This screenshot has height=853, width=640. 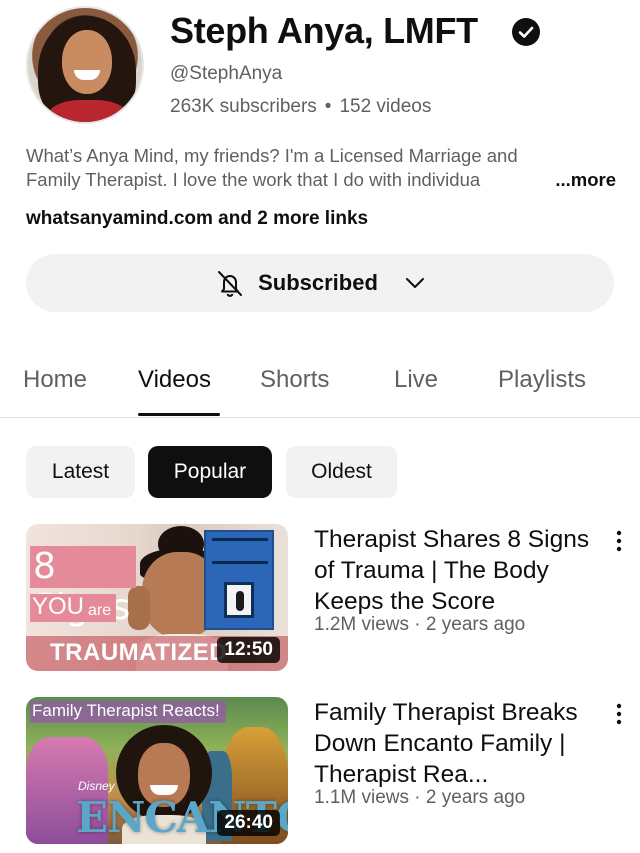 What do you see at coordinates (174, 380) in the screenshot?
I see `tab-videos: Videos` at bounding box center [174, 380].